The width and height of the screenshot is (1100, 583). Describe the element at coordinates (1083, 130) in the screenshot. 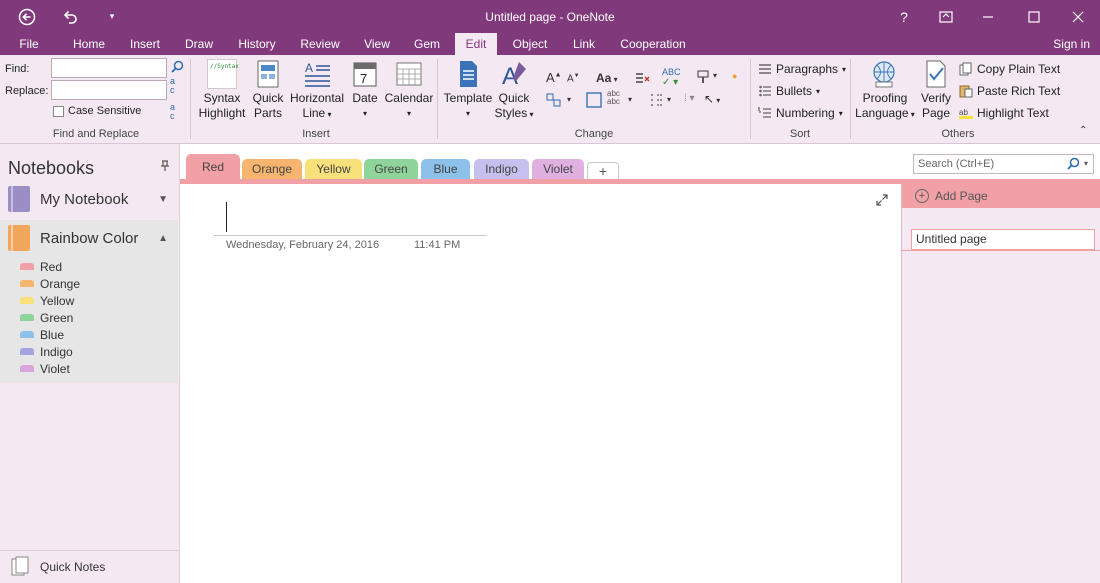

I see `collapse-ribbon-icon: ⌃` at that location.